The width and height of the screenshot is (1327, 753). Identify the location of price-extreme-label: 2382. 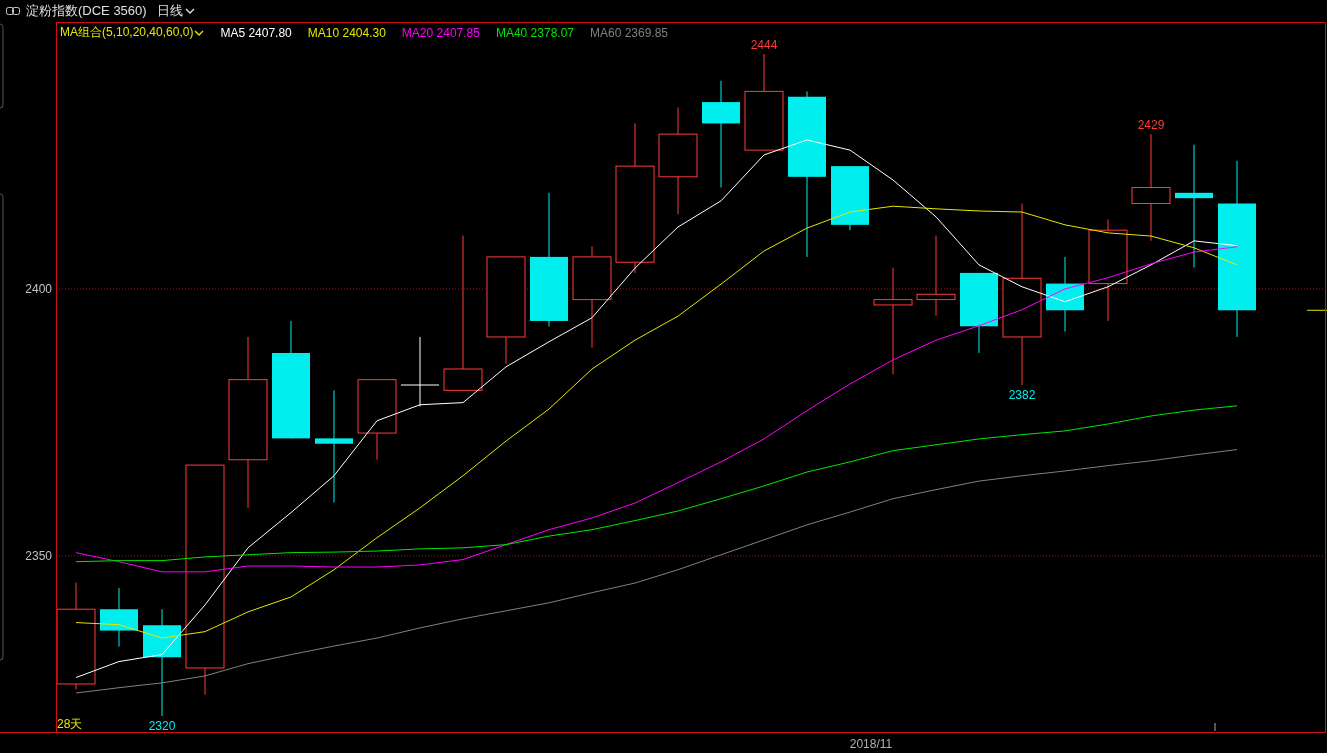
(1022, 395).